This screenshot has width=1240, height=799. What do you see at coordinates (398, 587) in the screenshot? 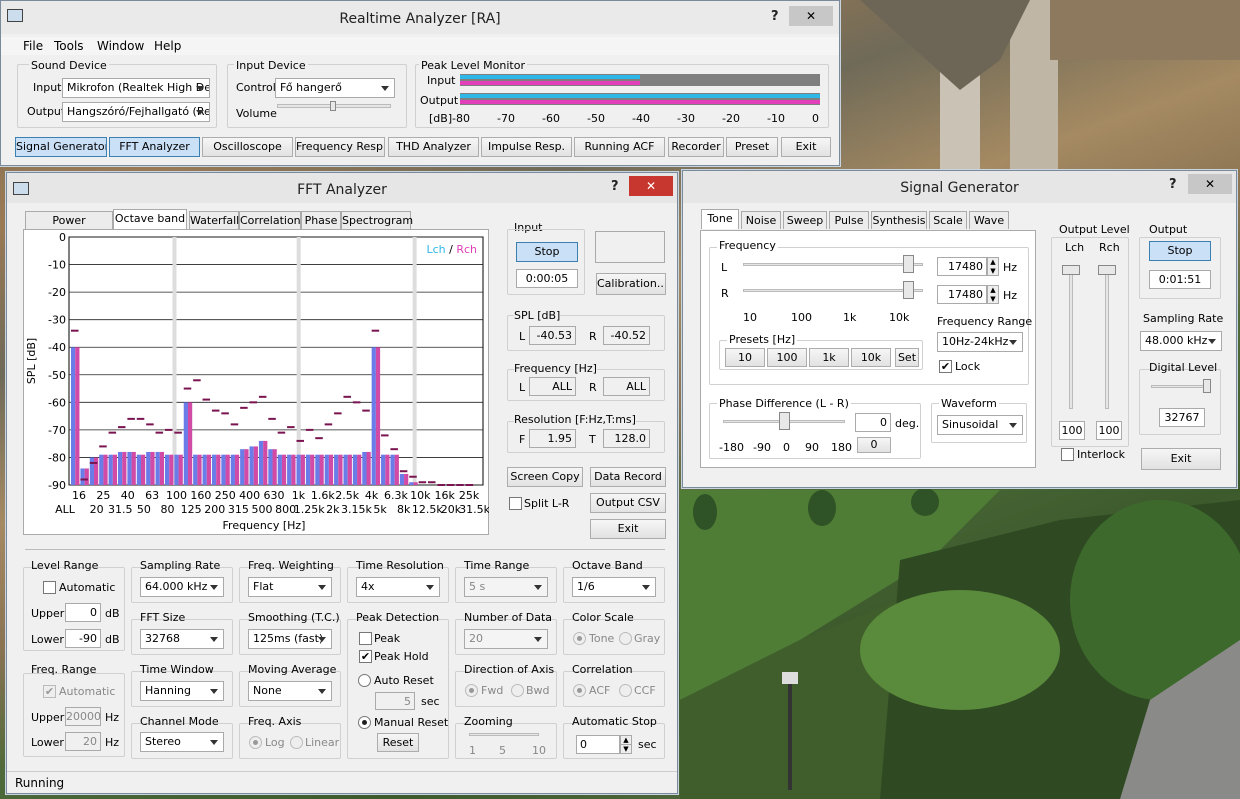
I see `time-resolution-select: 4x` at bounding box center [398, 587].